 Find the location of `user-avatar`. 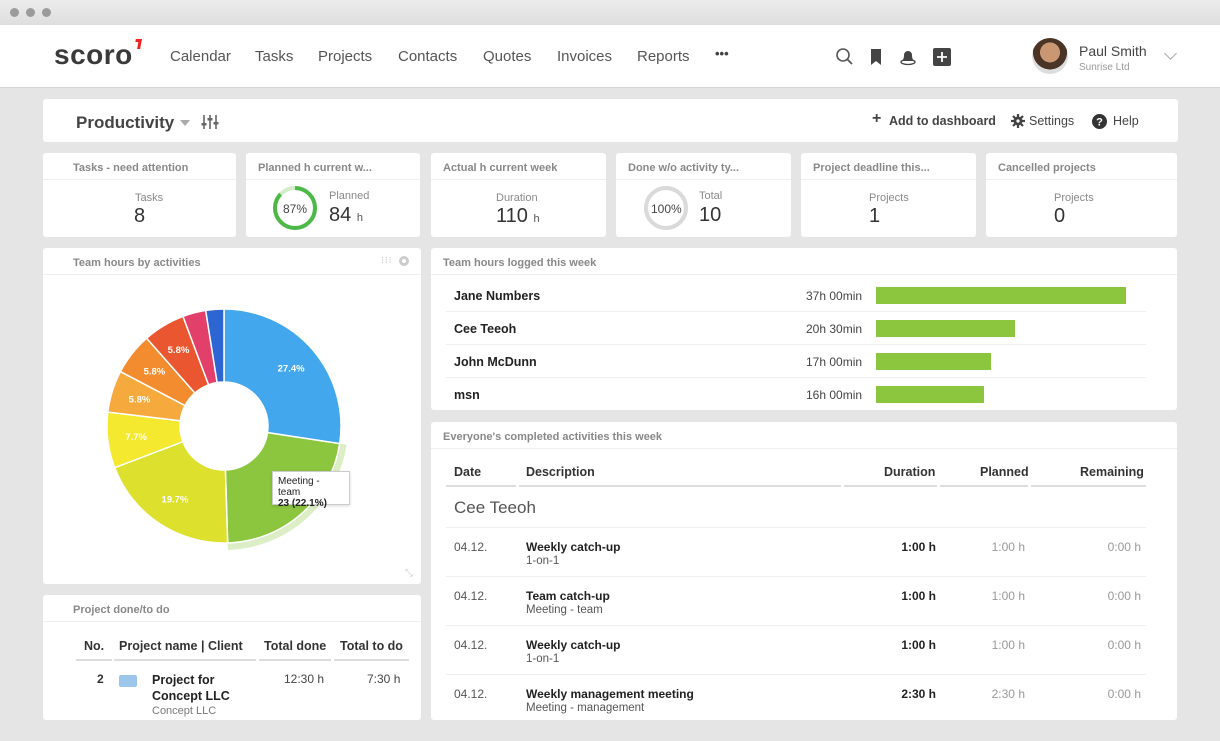

user-avatar is located at coordinates (1050, 56).